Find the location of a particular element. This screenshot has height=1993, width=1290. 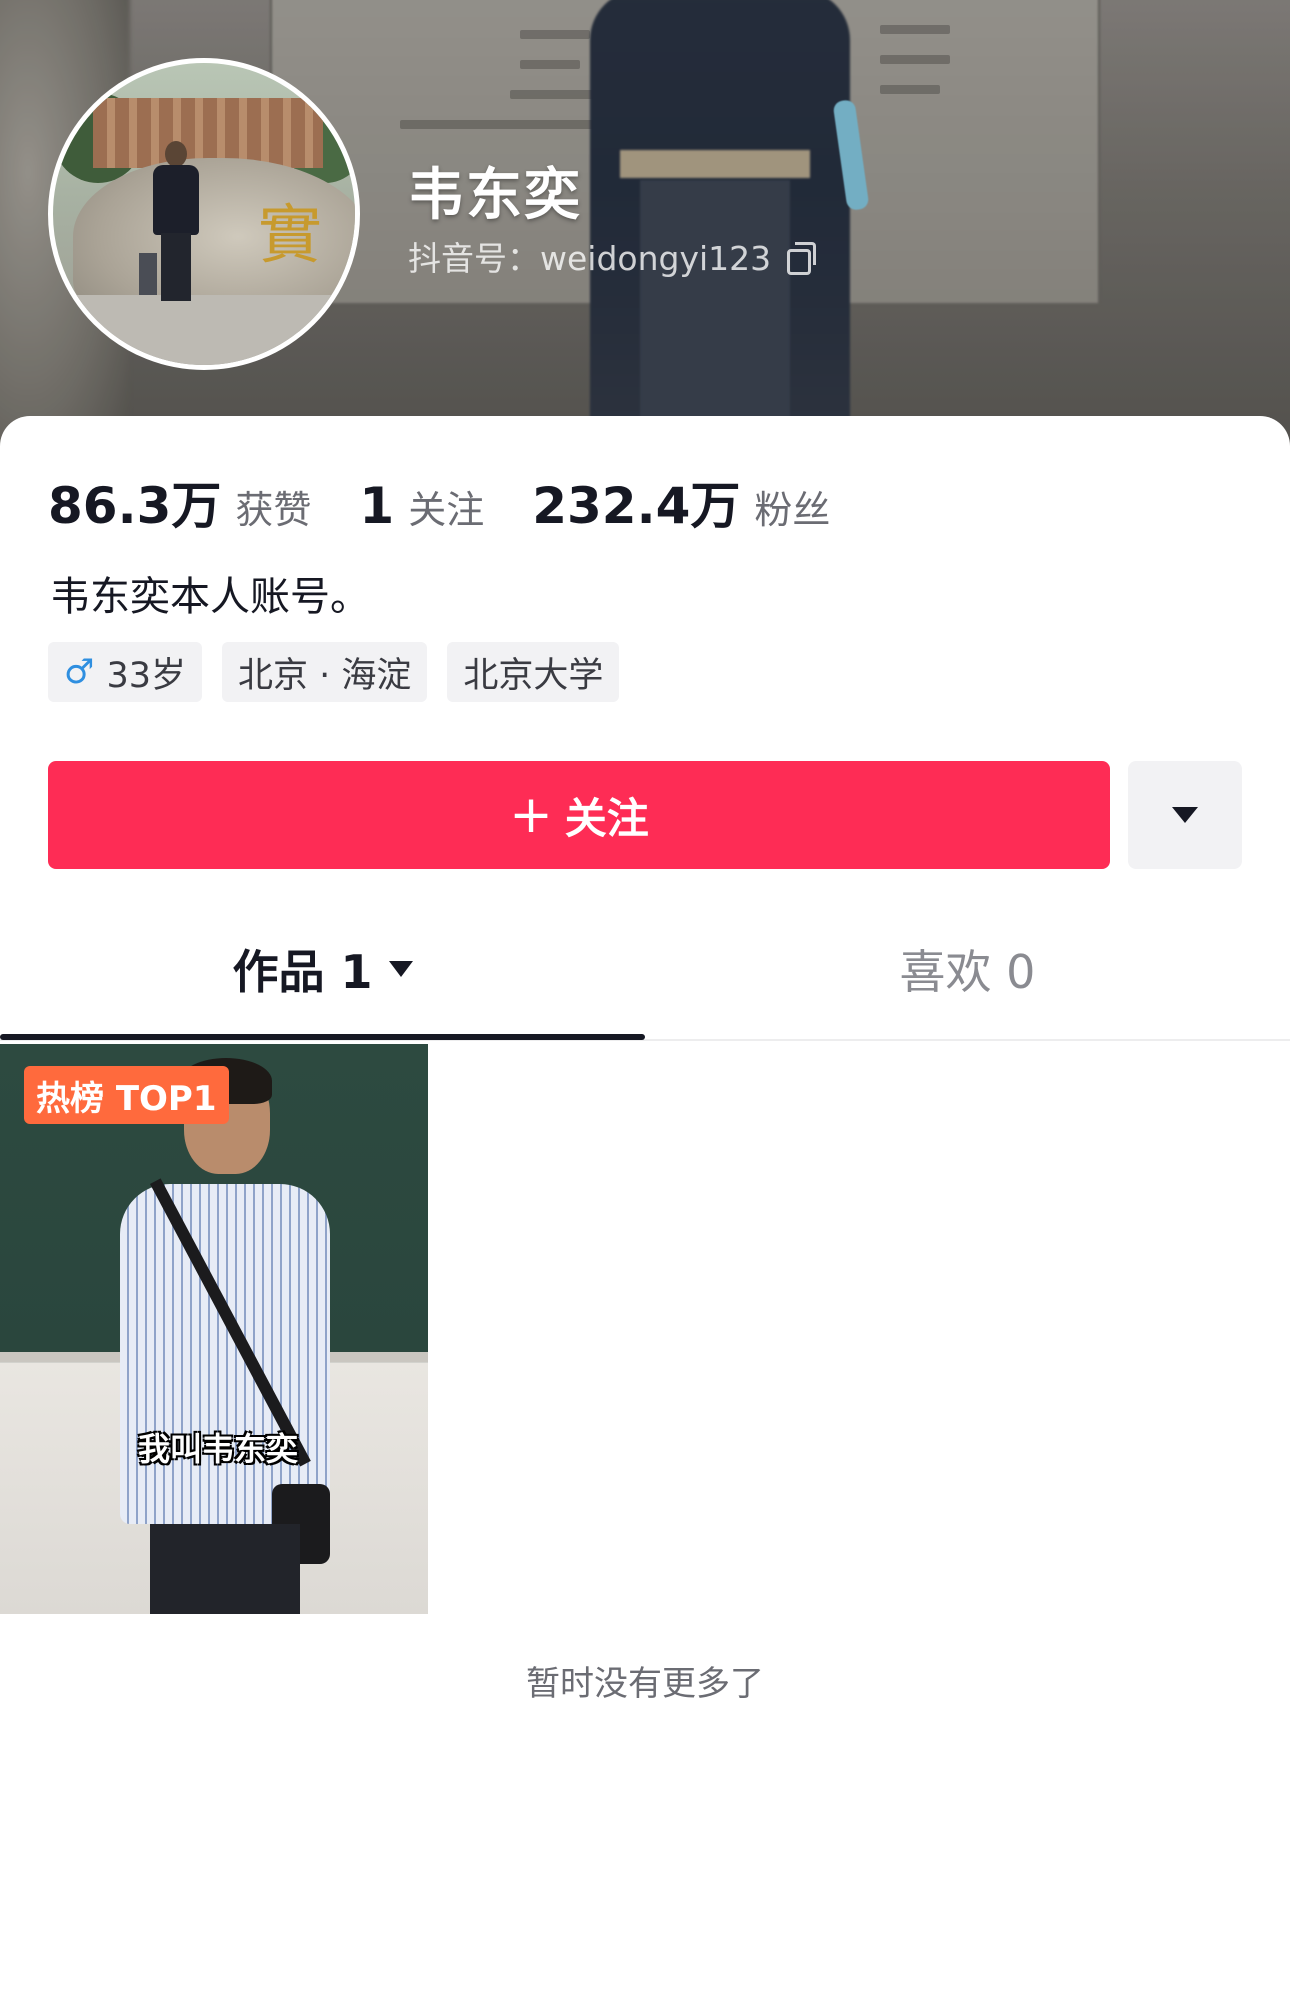

content-tabs: 作品 1 喜欢 0 is located at coordinates (645, 971).